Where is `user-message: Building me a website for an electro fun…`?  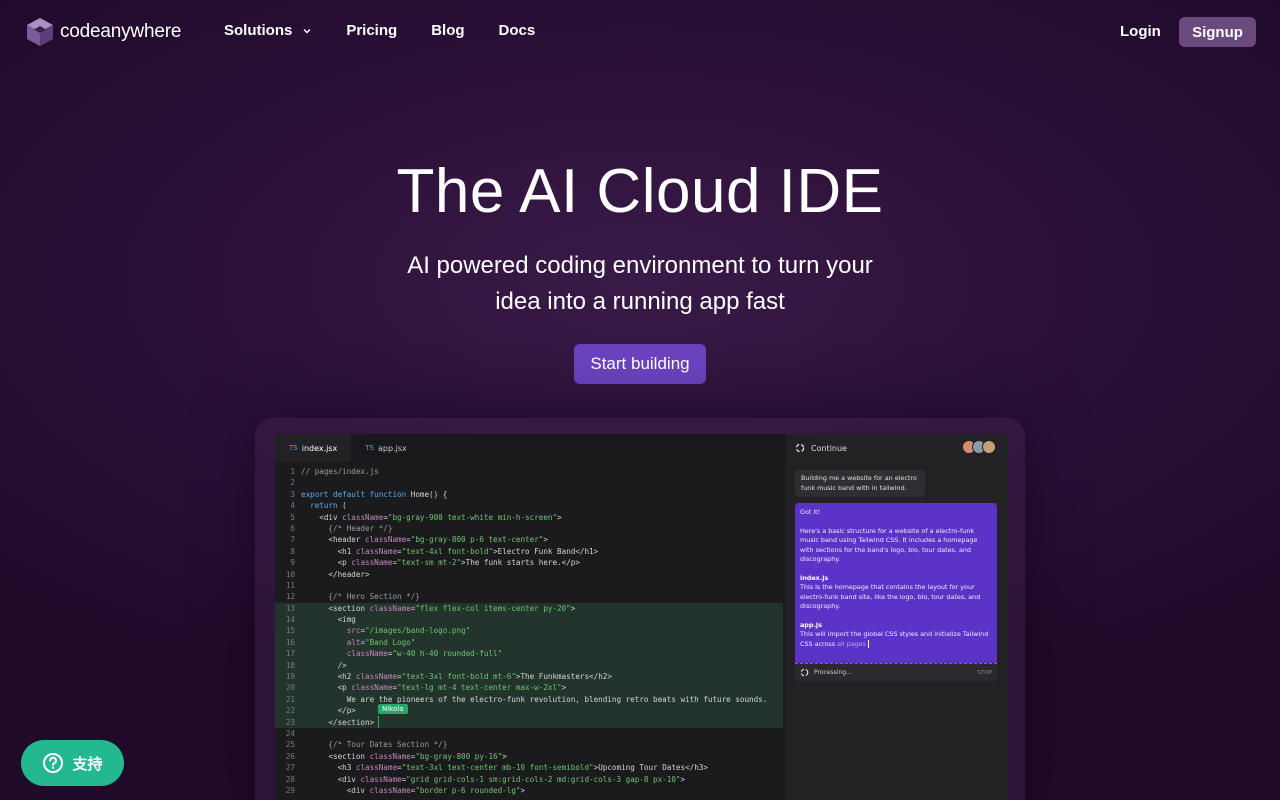
user-message: Building me a website for an electro fun… is located at coordinates (860, 483).